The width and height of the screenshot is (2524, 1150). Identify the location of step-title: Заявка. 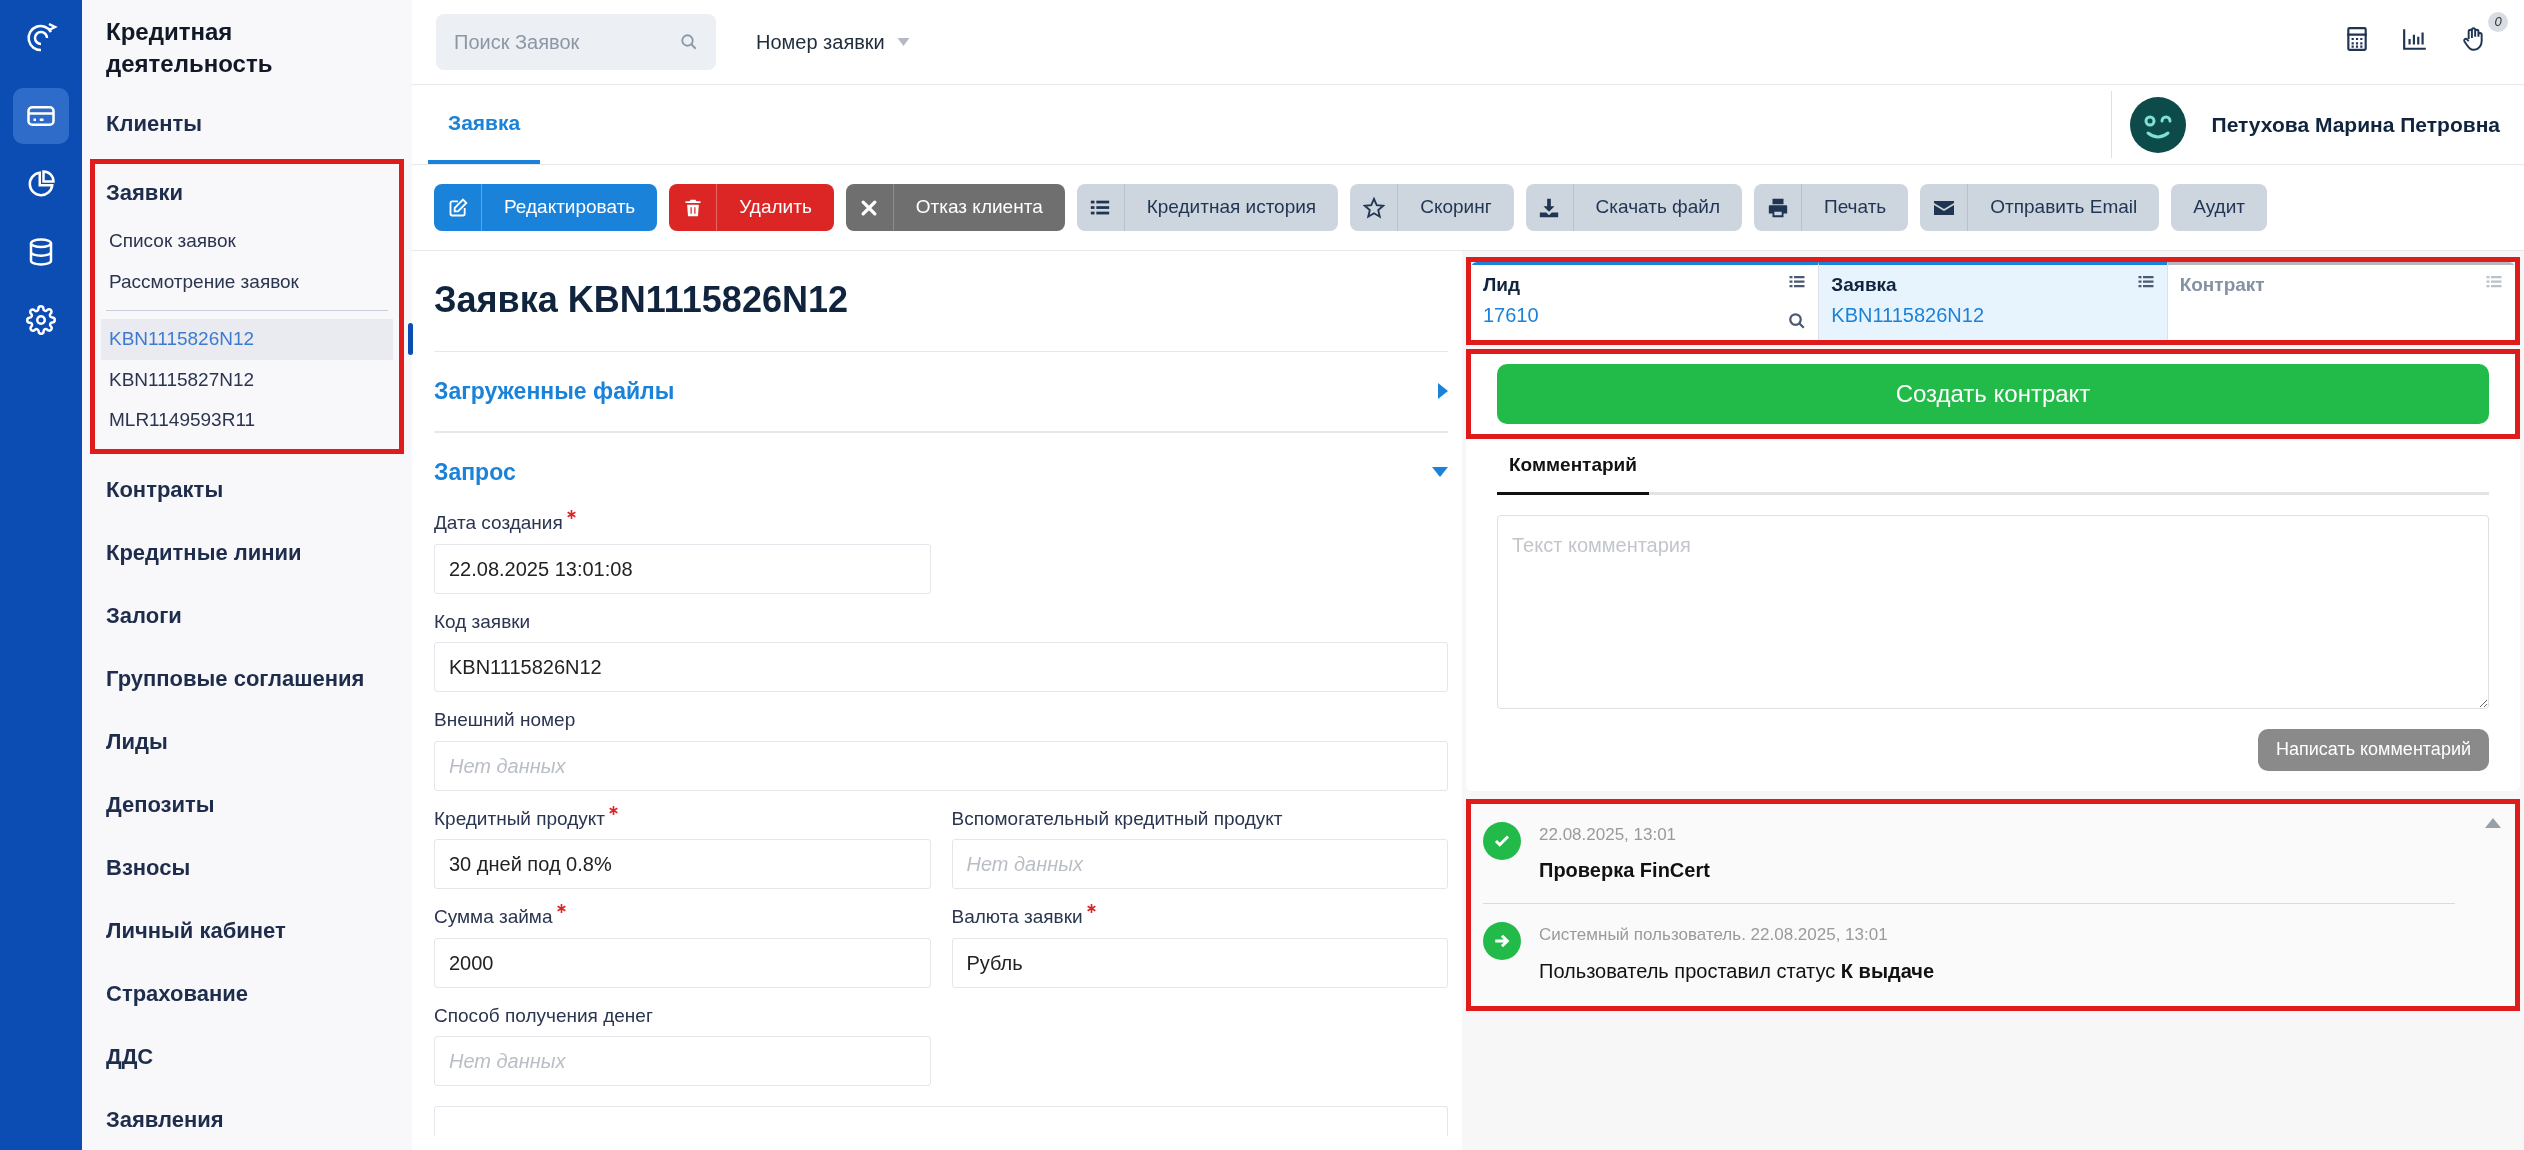
(1864, 285).